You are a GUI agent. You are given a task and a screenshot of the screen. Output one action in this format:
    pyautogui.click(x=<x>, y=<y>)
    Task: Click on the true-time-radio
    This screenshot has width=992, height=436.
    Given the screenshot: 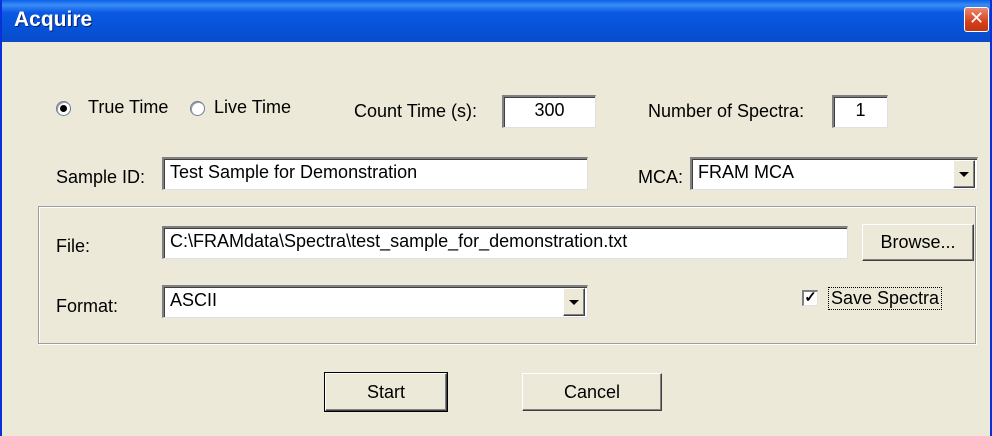 What is the action you would take?
    pyautogui.click(x=63, y=108)
    